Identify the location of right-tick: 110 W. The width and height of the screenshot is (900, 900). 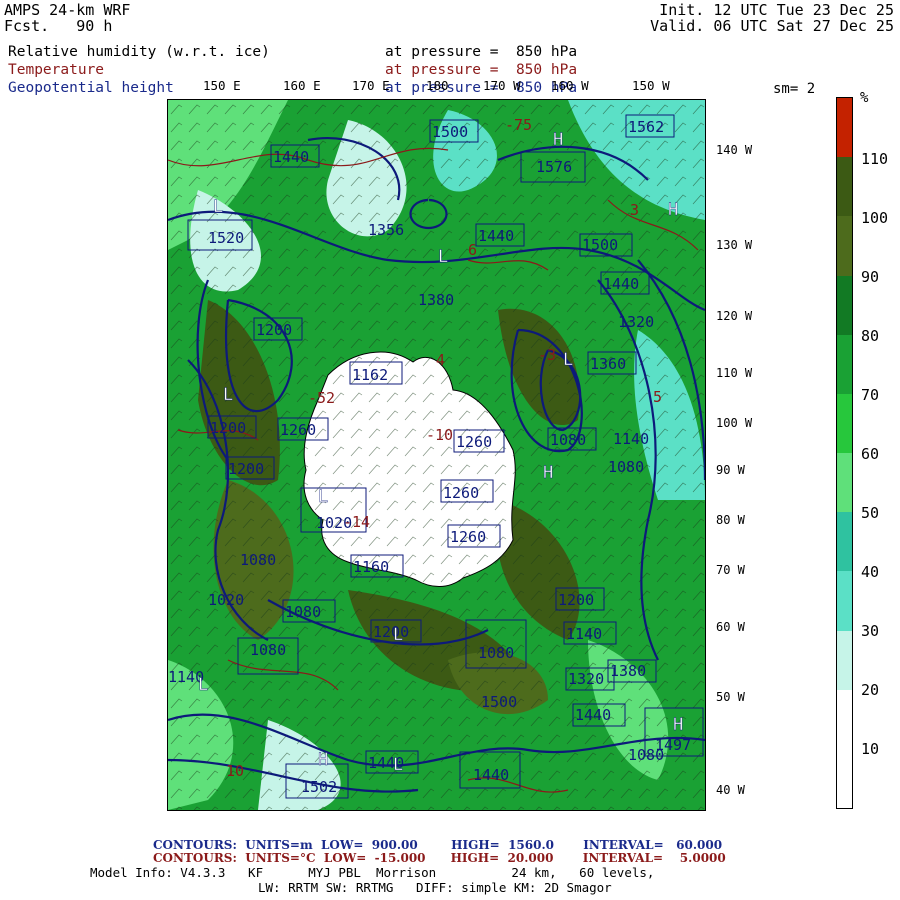
(734, 373).